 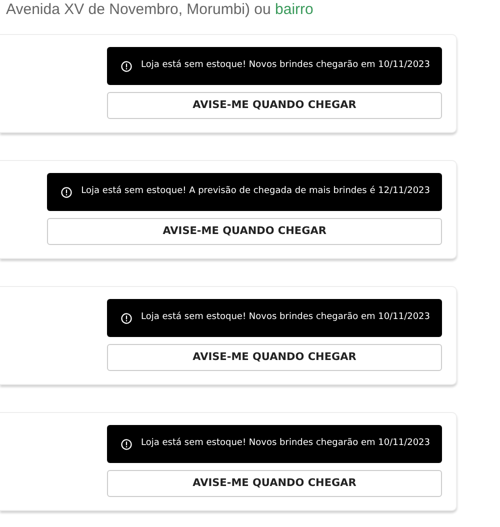 I want to click on intro-text: Avenida XV de Novembro, Morumbi) ou bairro, so click(x=160, y=10).